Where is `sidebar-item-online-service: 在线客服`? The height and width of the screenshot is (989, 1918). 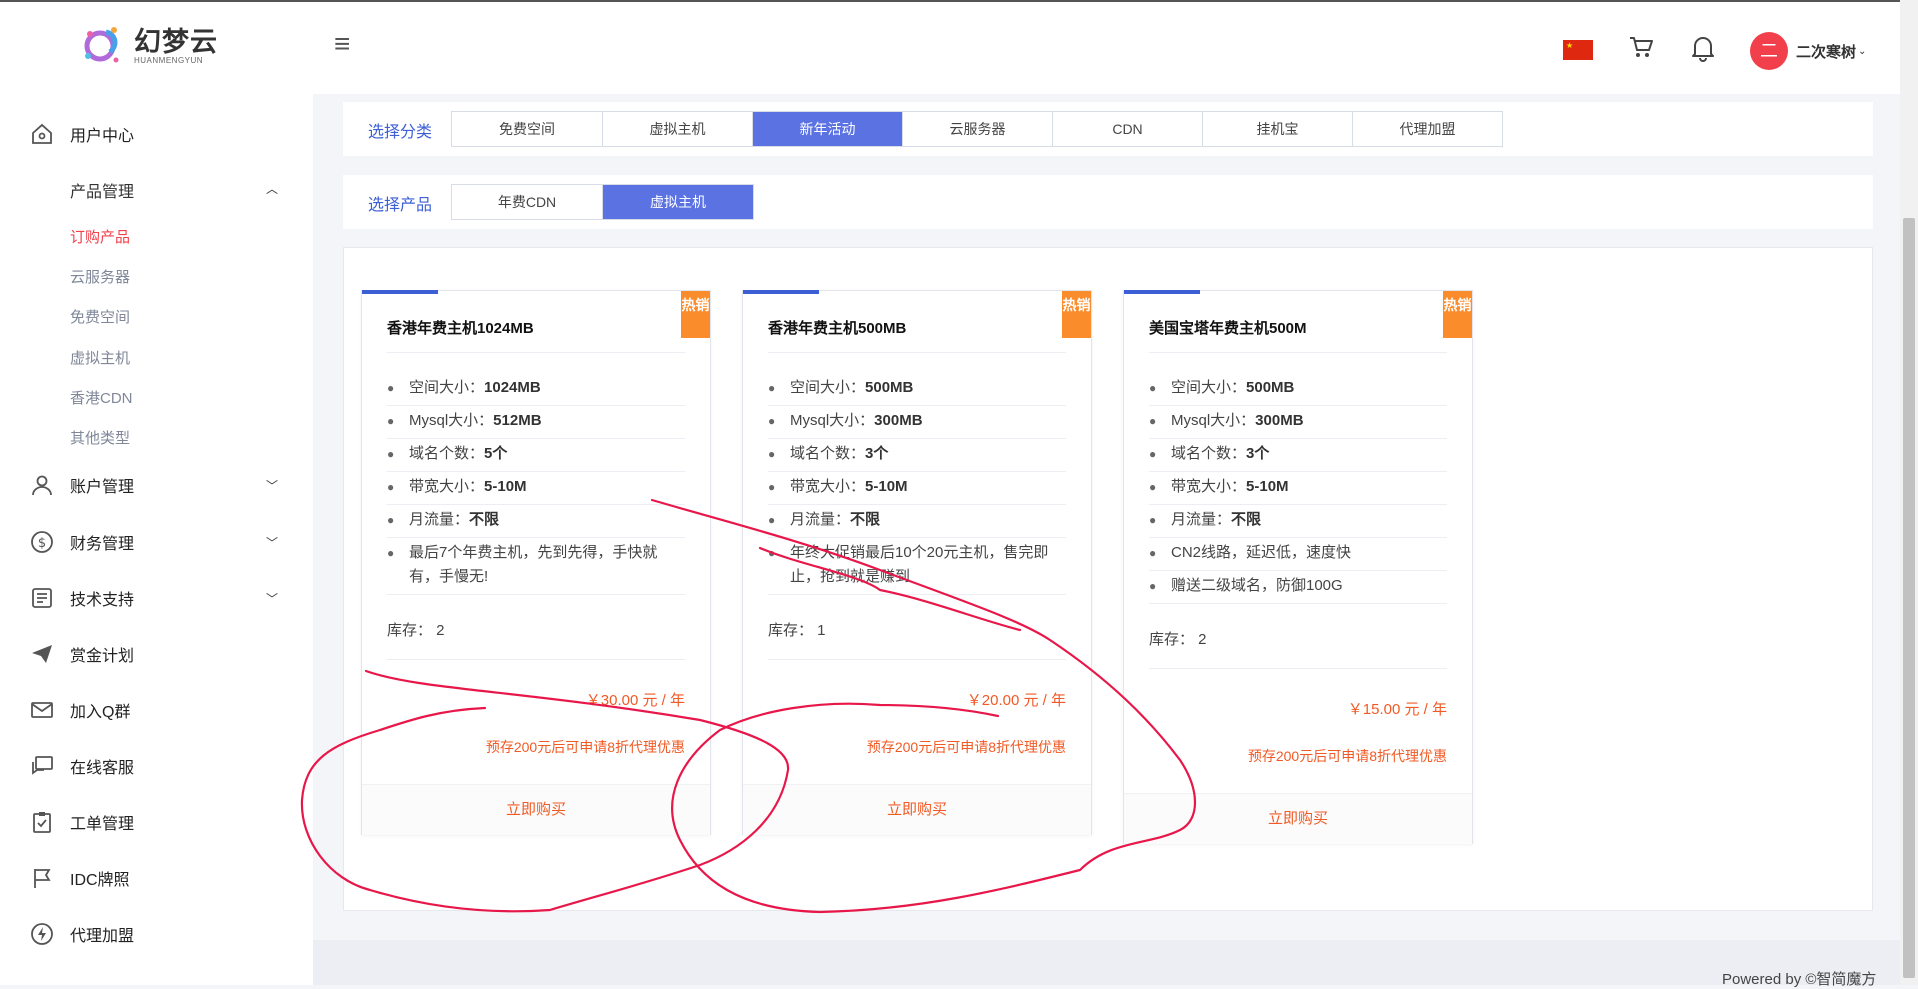 sidebar-item-online-service: 在线客服 is located at coordinates (82, 766).